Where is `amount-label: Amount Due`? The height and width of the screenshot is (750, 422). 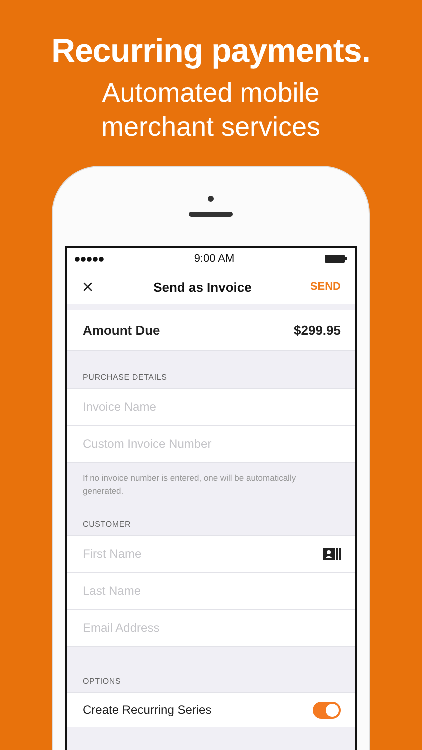
amount-label: Amount Due is located at coordinates (121, 330).